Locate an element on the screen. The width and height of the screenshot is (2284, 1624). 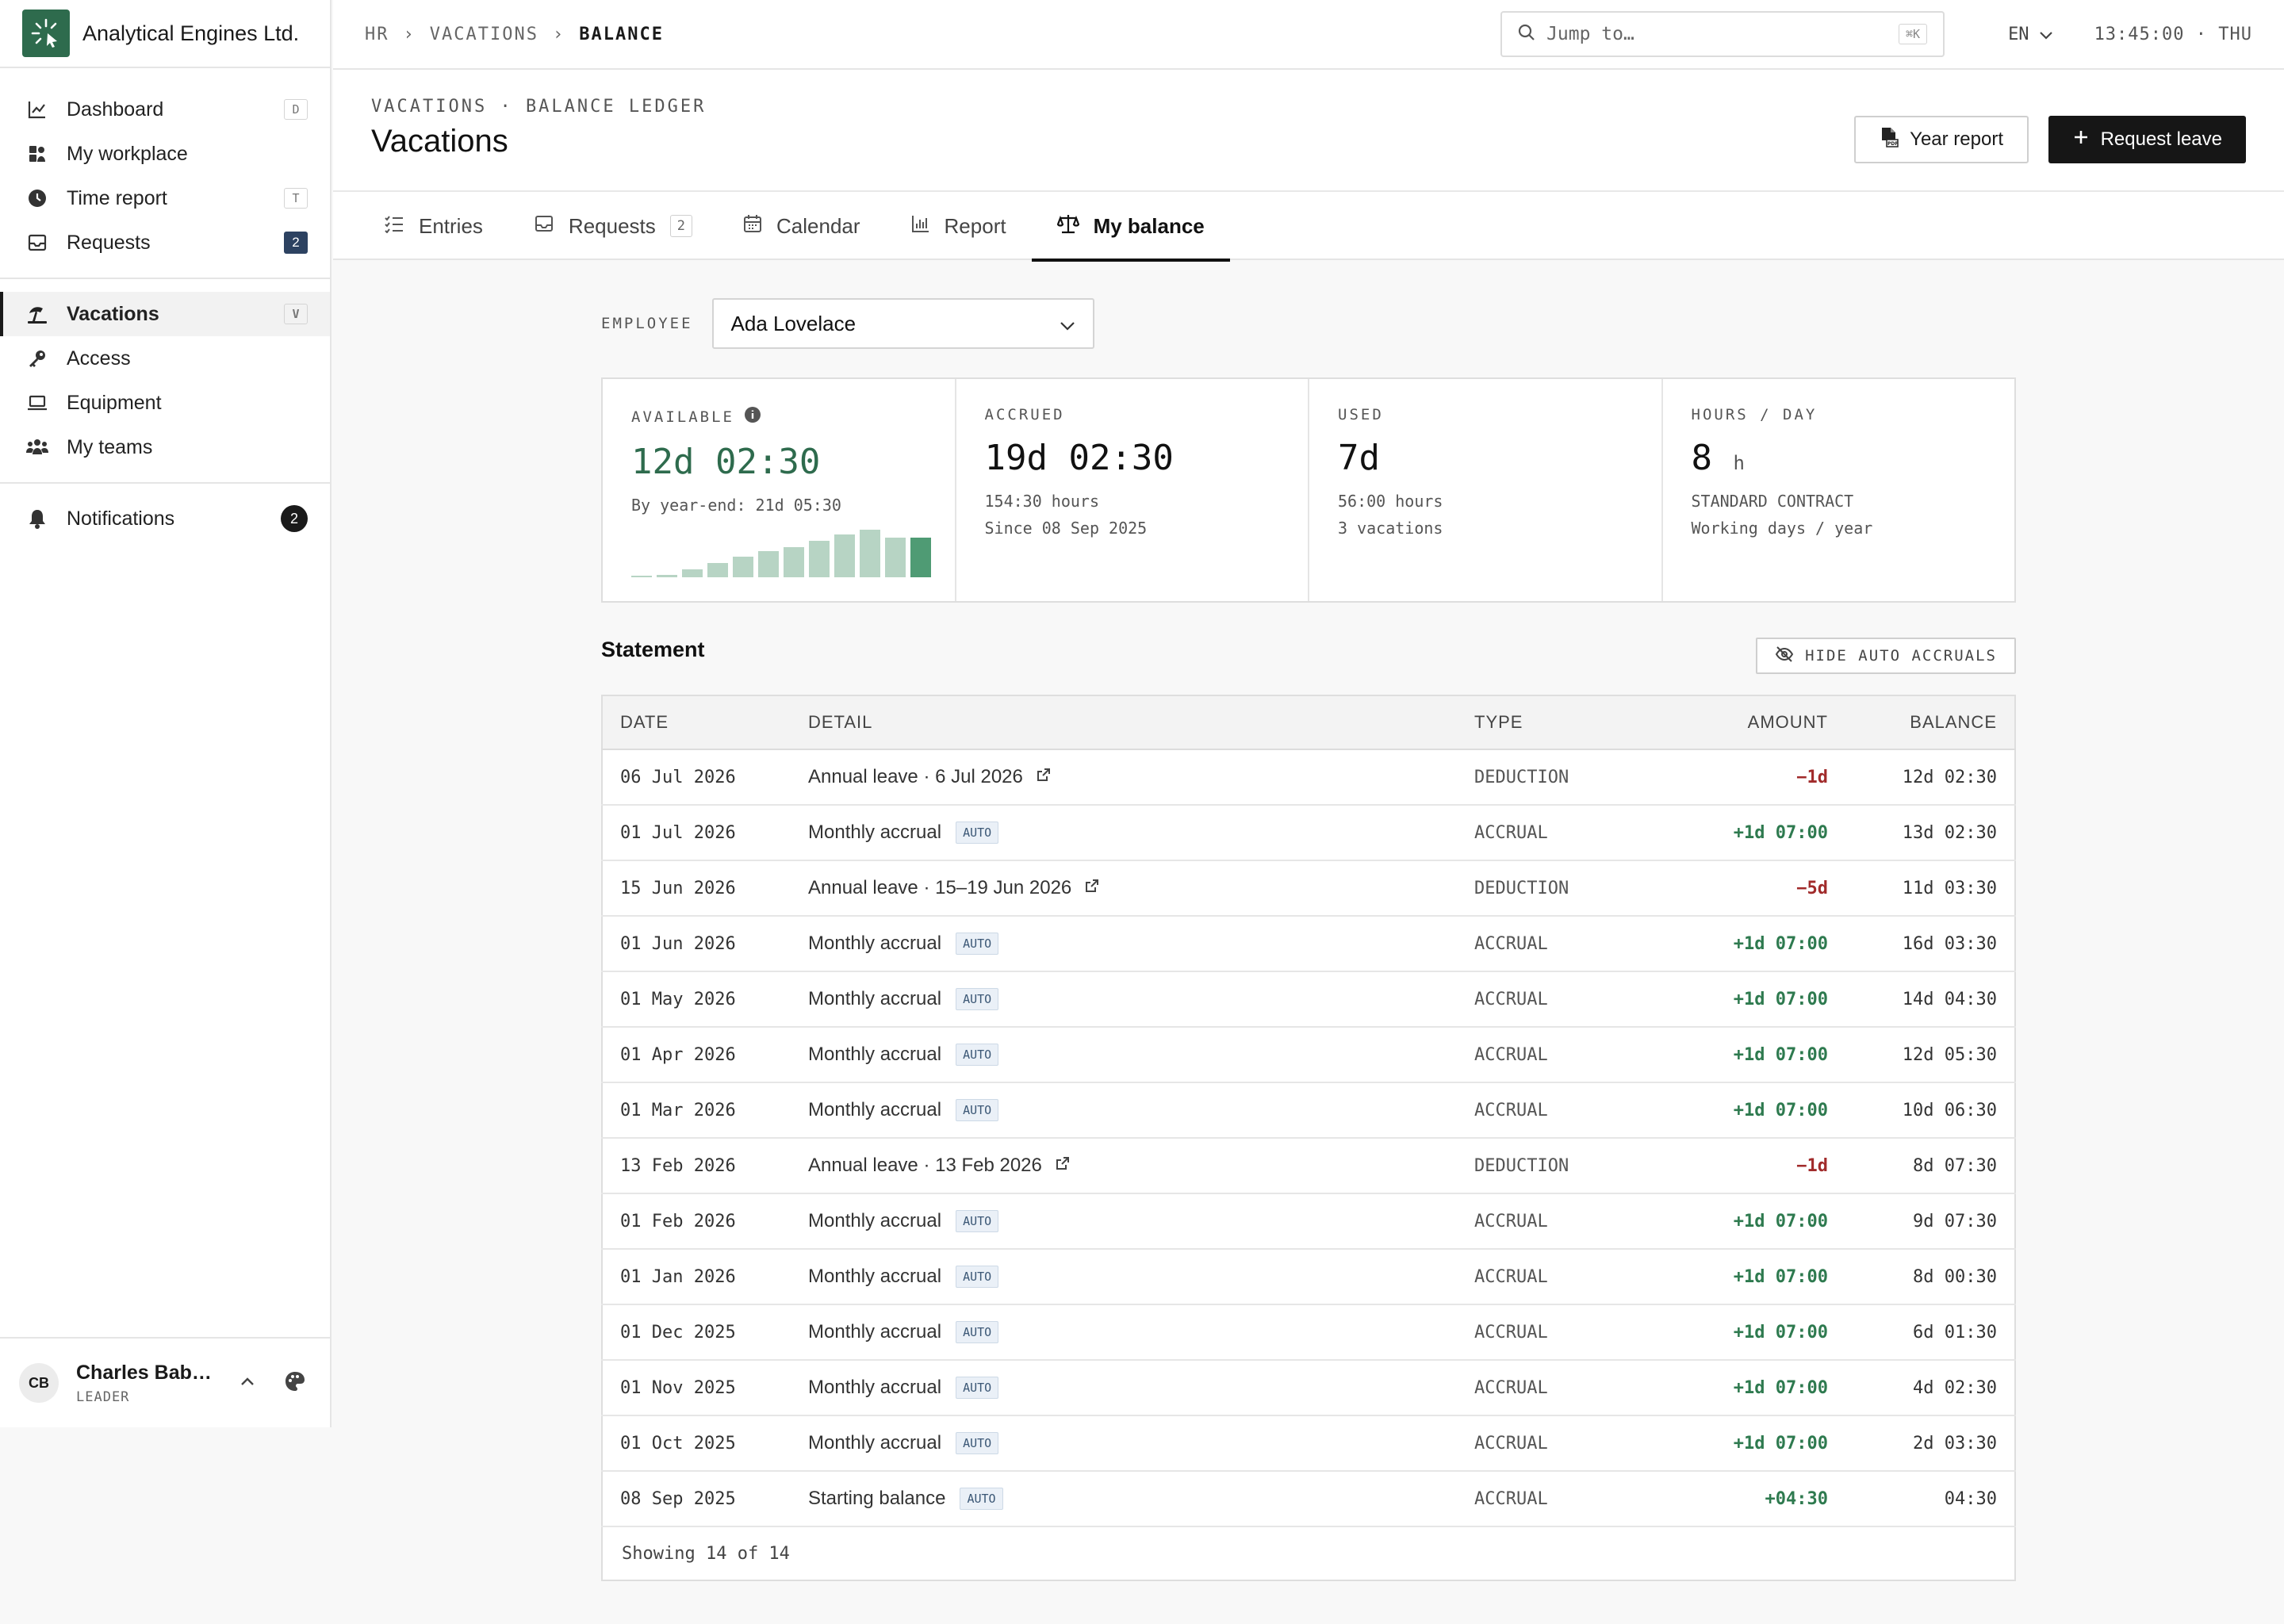
pagination-summary: Showing 14 of 14 is located at coordinates (706, 1553).